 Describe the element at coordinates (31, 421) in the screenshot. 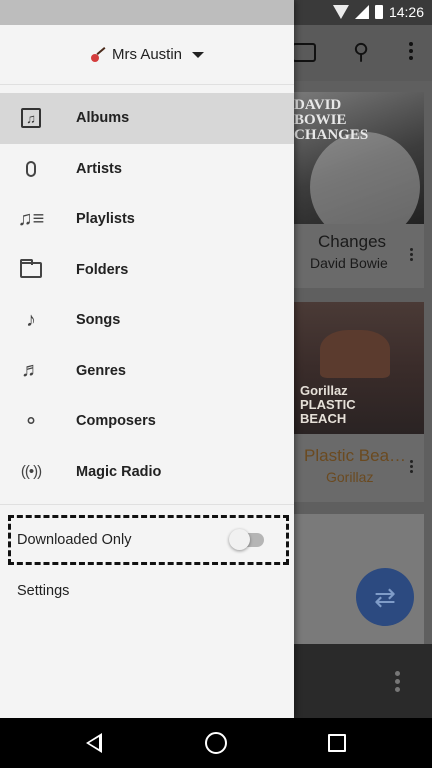

I see `lyre-icon: ⚬` at that location.